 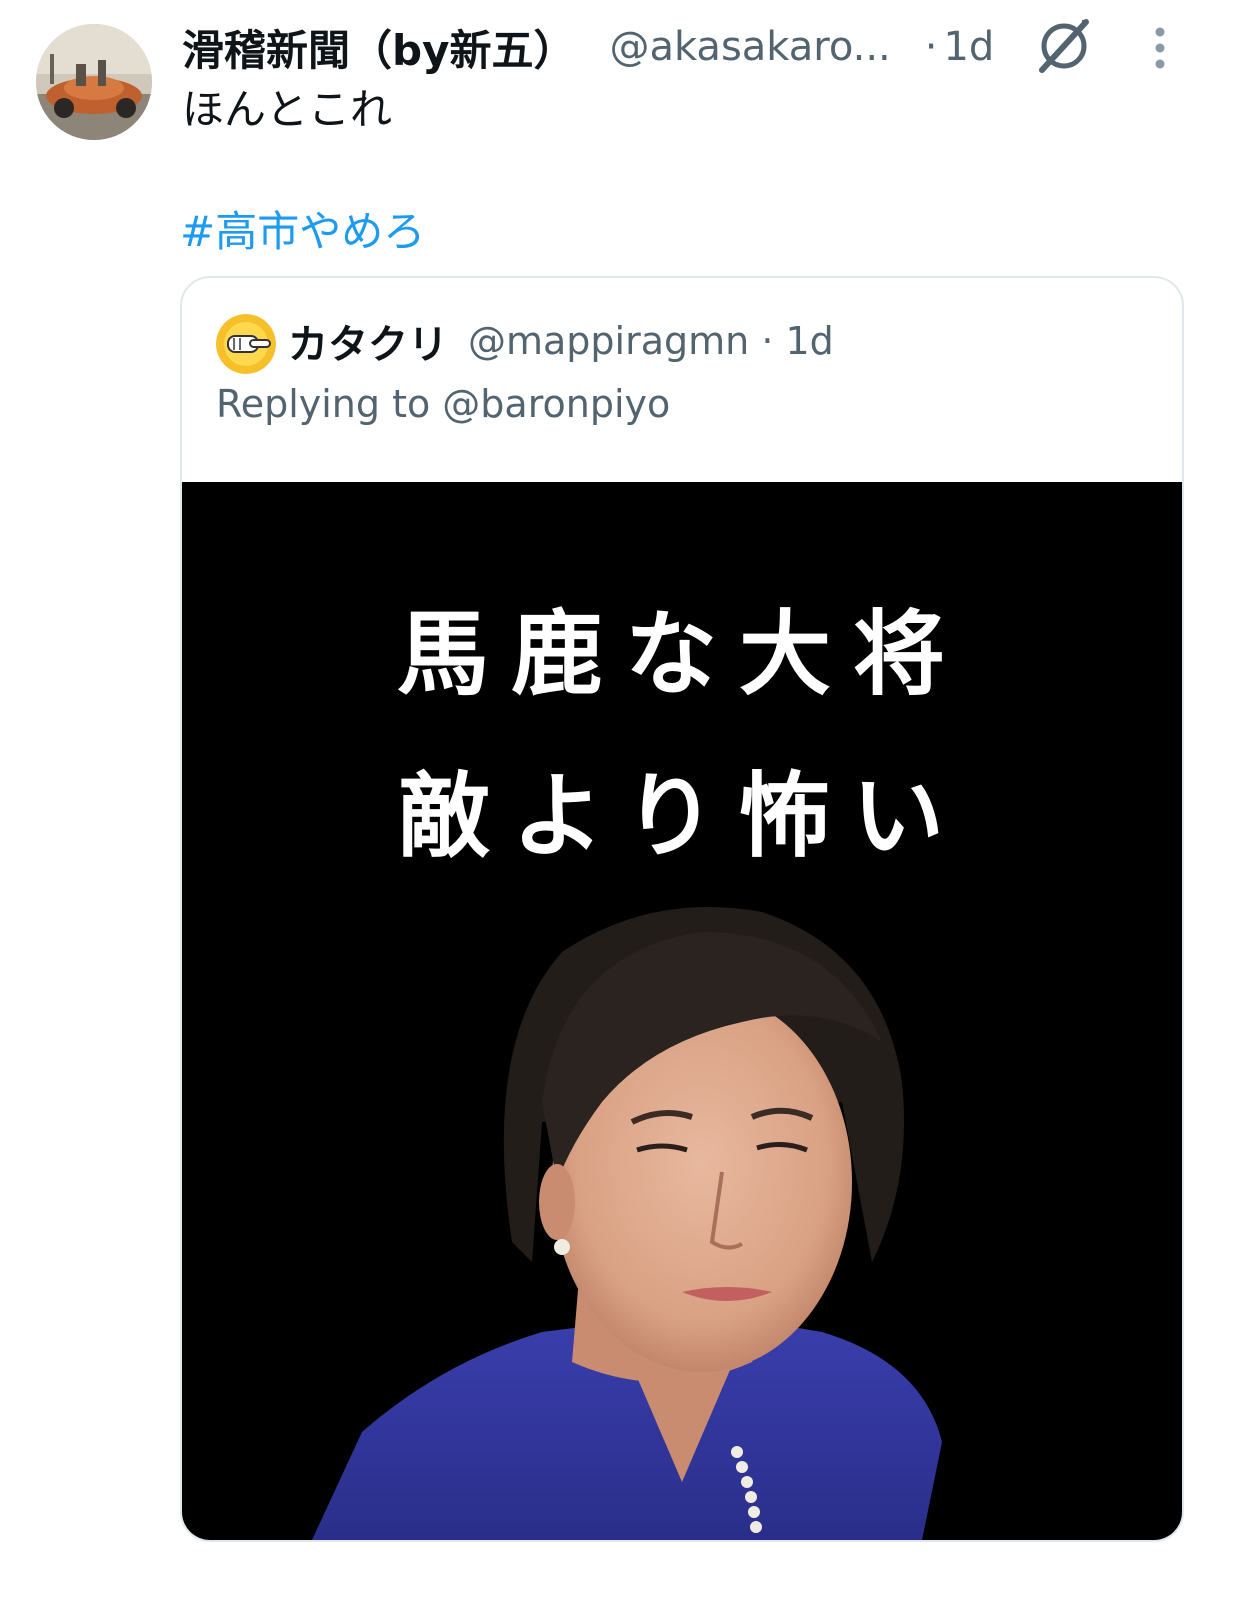 What do you see at coordinates (681, 654) in the screenshot?
I see `image-caption-line1: 馬鹿な大将` at bounding box center [681, 654].